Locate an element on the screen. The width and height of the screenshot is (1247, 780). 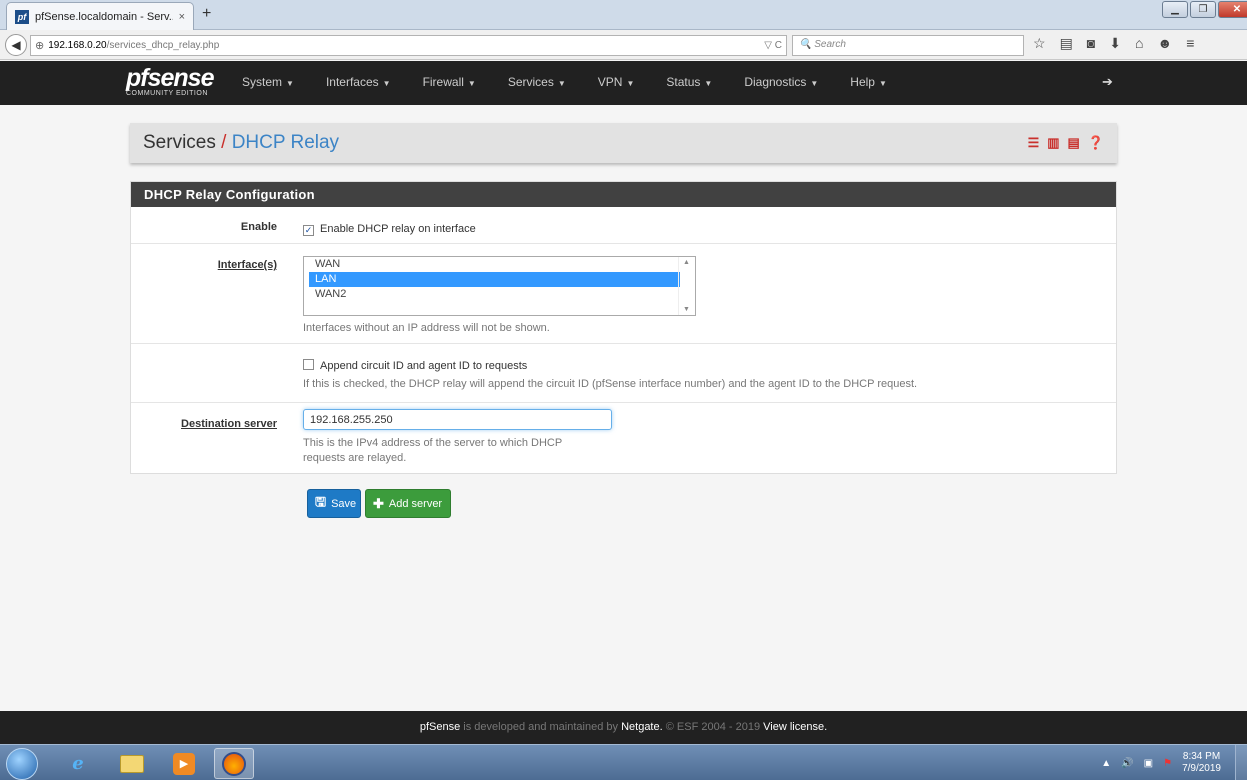
footer-license-link: View license. is located at coordinates (795, 727).